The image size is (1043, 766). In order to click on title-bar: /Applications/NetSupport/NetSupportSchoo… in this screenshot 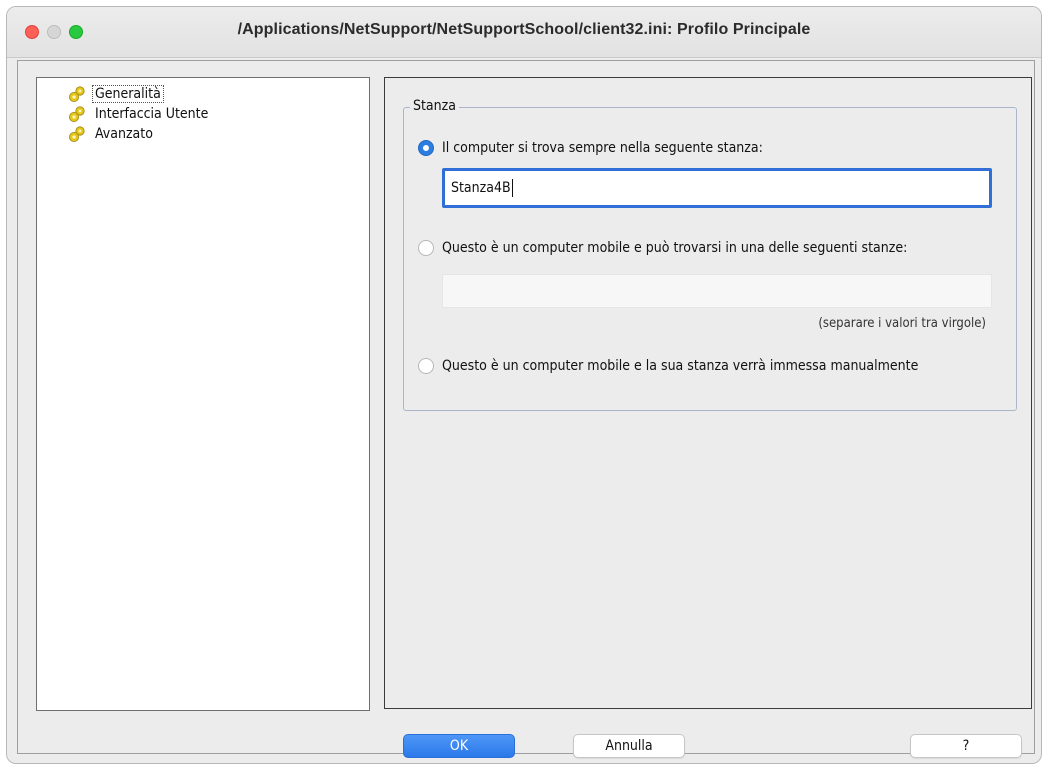, I will do `click(524, 32)`.